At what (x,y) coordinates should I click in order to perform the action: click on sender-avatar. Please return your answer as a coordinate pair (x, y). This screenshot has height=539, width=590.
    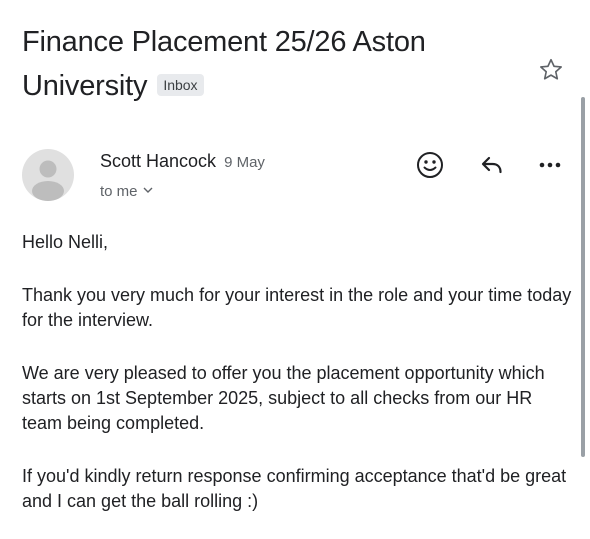
    Looking at the image, I should click on (48, 175).